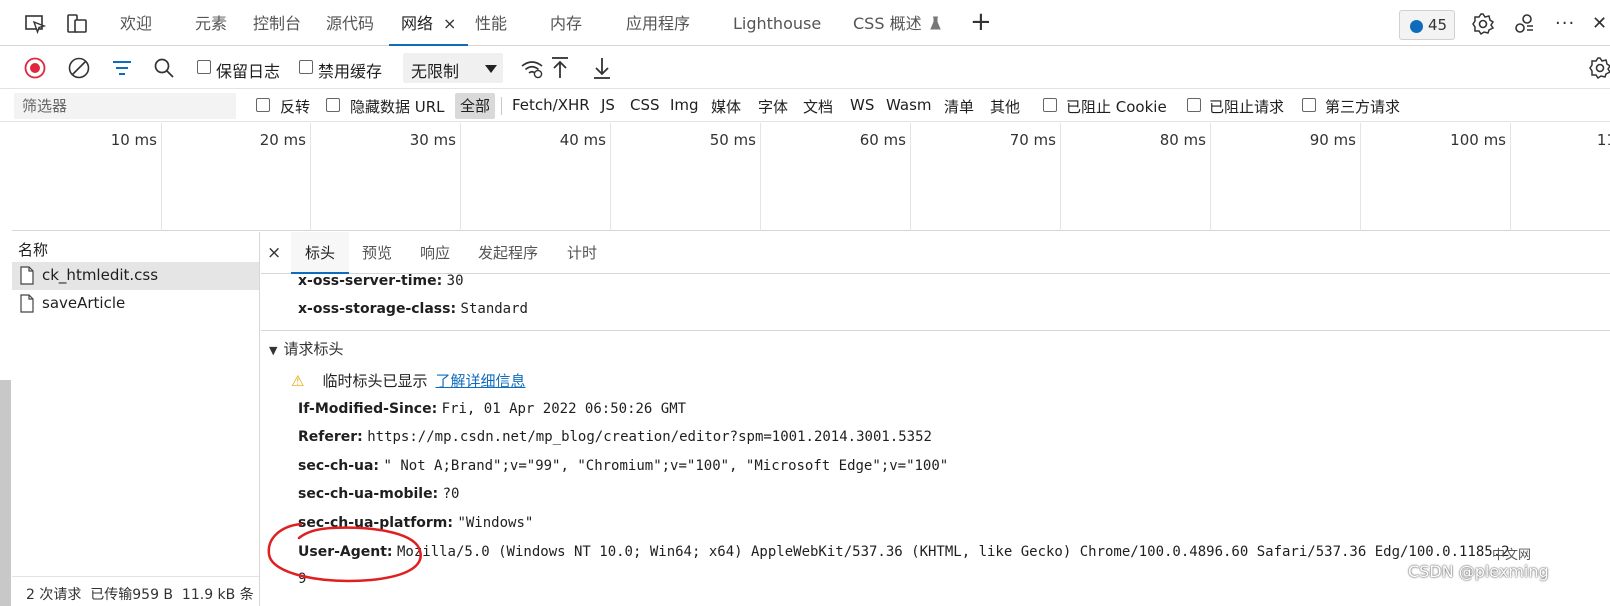 Image resolution: width=1610 pixels, height=606 pixels. Describe the element at coordinates (136, 23) in the screenshot. I see `tab-welcome: 欢迎` at that location.